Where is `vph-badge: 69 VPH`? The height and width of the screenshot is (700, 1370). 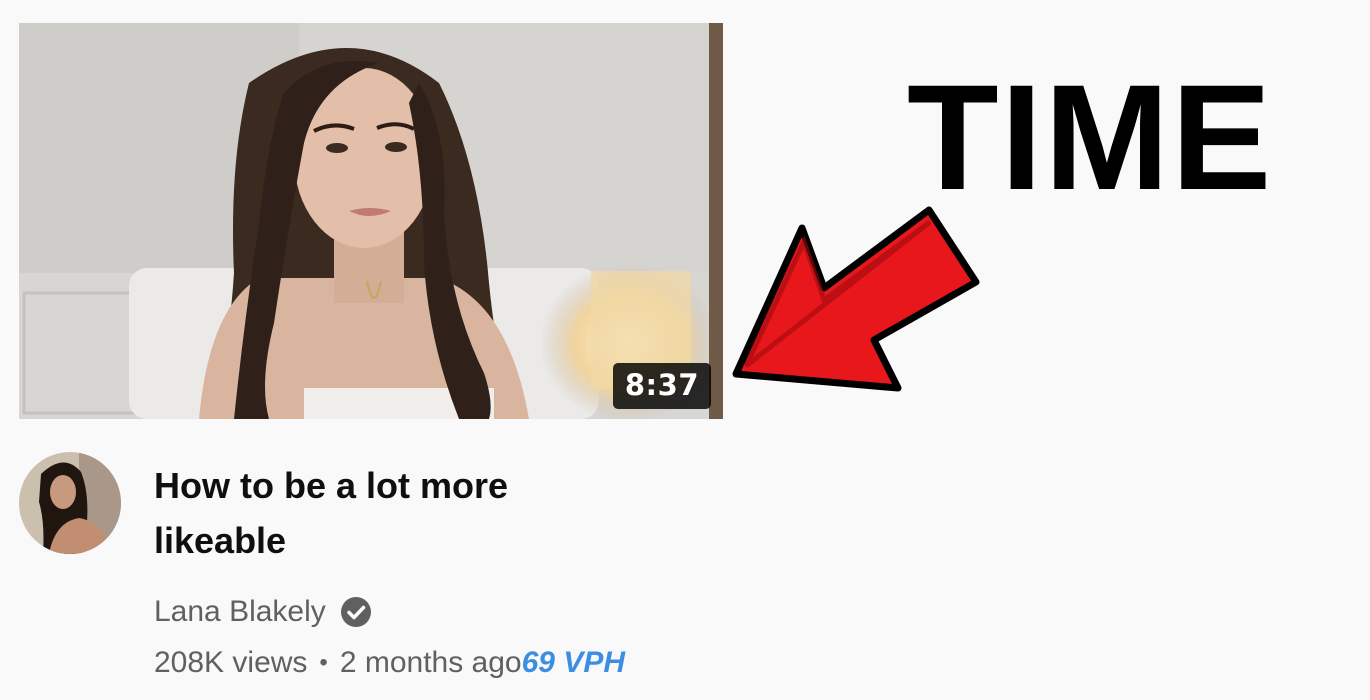
vph-badge: 69 VPH is located at coordinates (573, 662).